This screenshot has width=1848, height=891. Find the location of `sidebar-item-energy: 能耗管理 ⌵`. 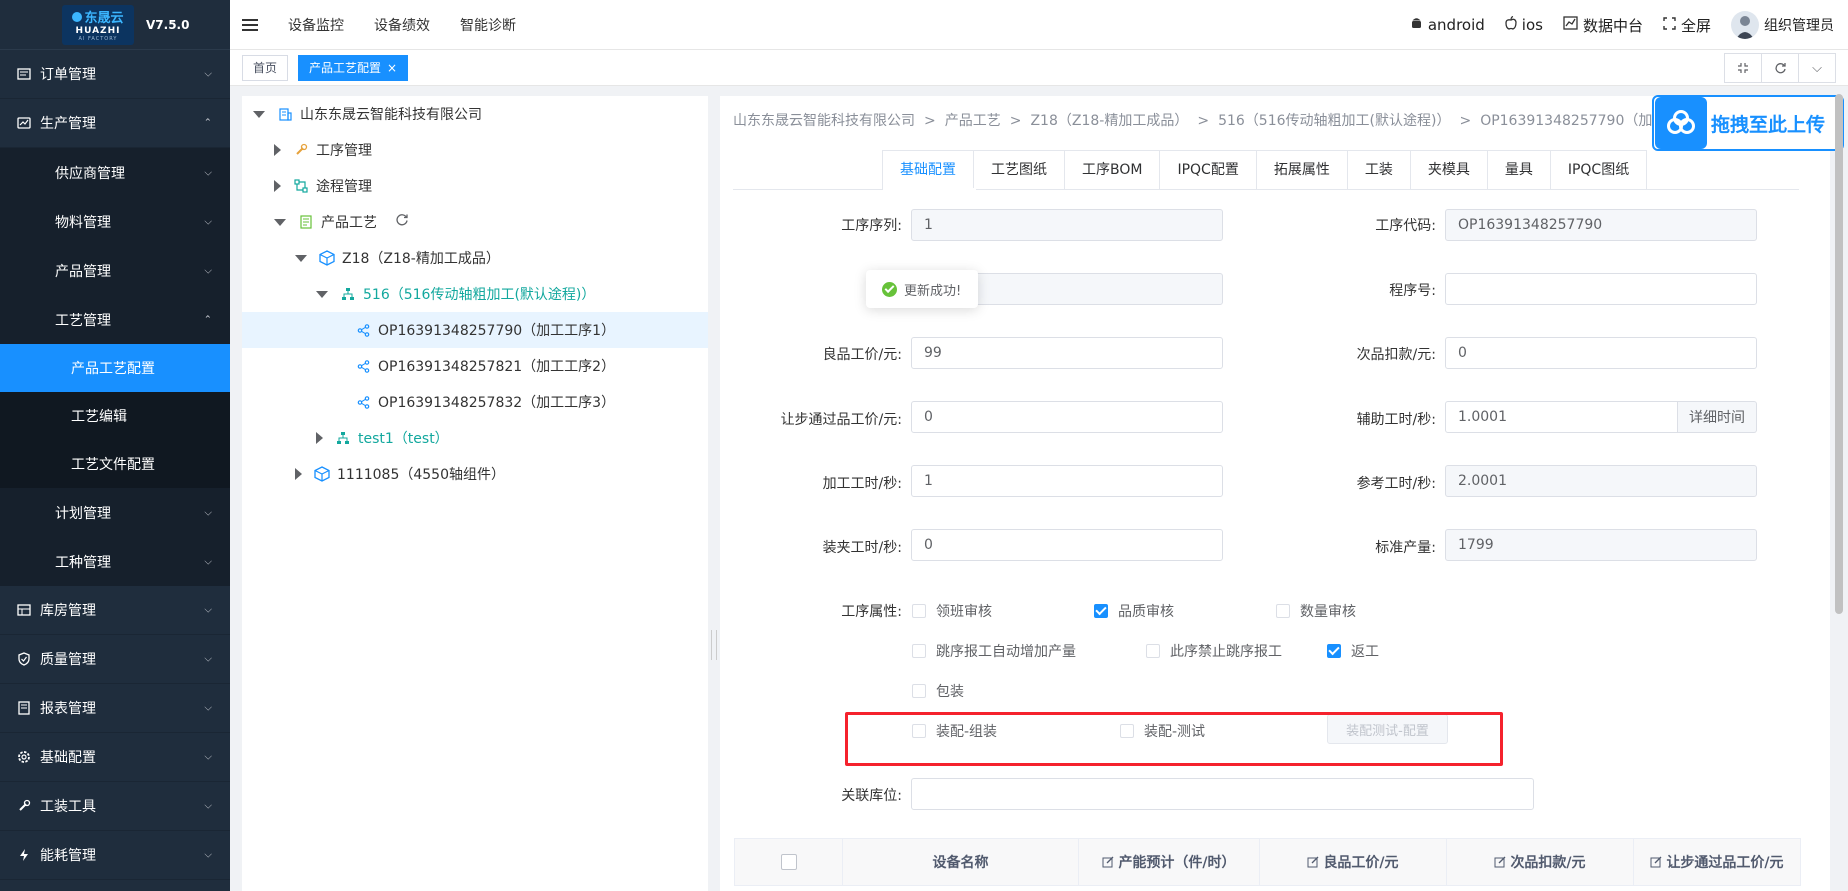

sidebar-item-energy: 能耗管理 ⌵ is located at coordinates (115, 855).